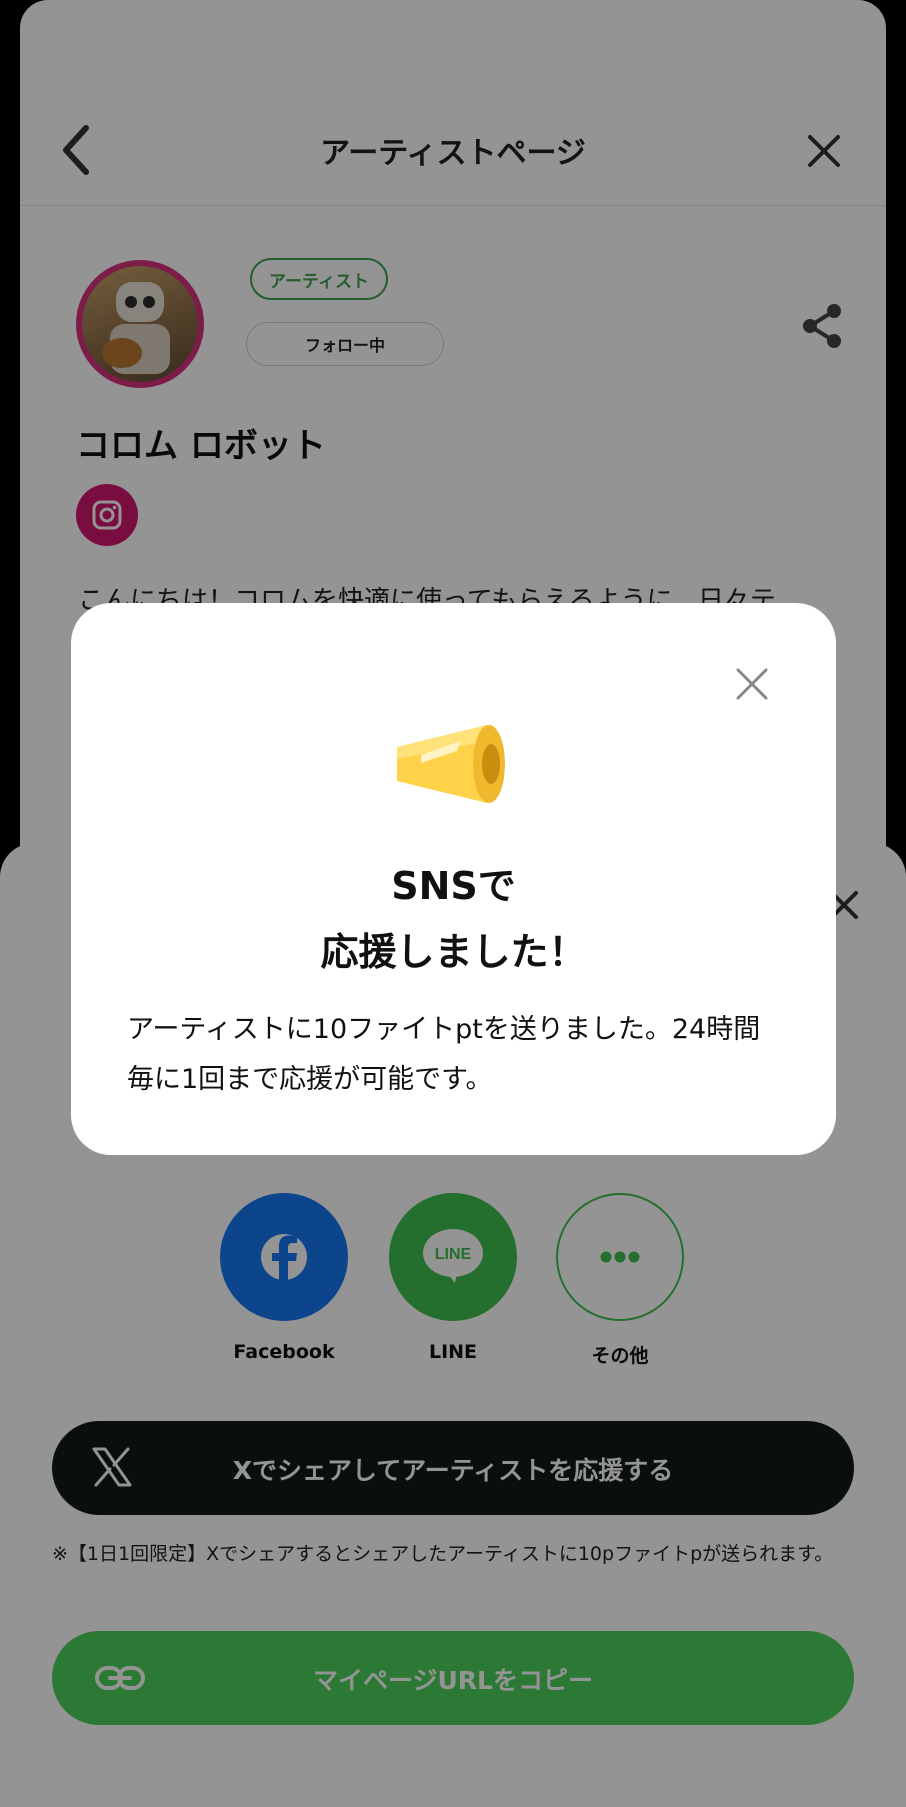 The image size is (906, 1807). What do you see at coordinates (451, 764) in the screenshot?
I see `megaphone-icon` at bounding box center [451, 764].